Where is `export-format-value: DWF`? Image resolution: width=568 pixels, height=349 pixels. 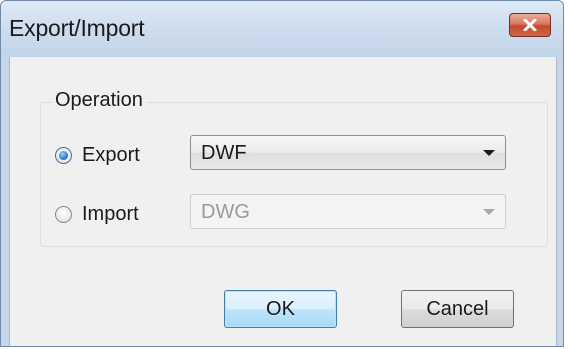 export-format-value: DWF is located at coordinates (224, 153).